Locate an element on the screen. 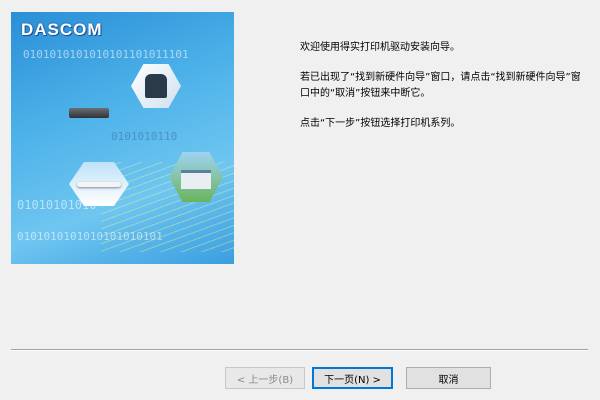 The image size is (600, 400). binary-decoration: 0101010101010101101011101 is located at coordinates (106, 54).